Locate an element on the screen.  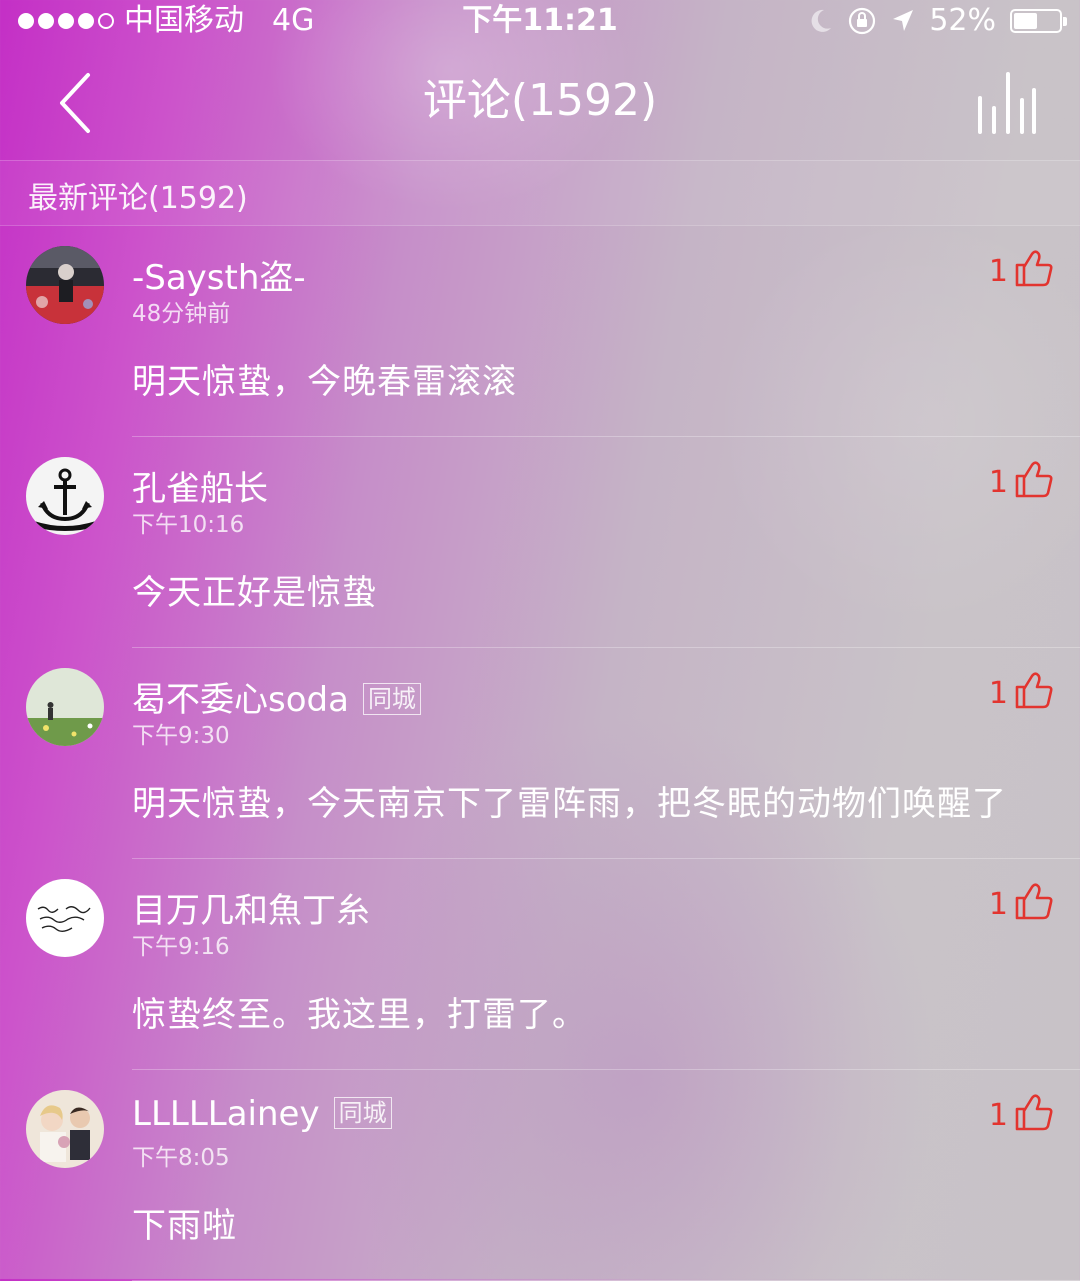
section-header-latest-comments: 最新评论(1592) is located at coordinates (540, 193).